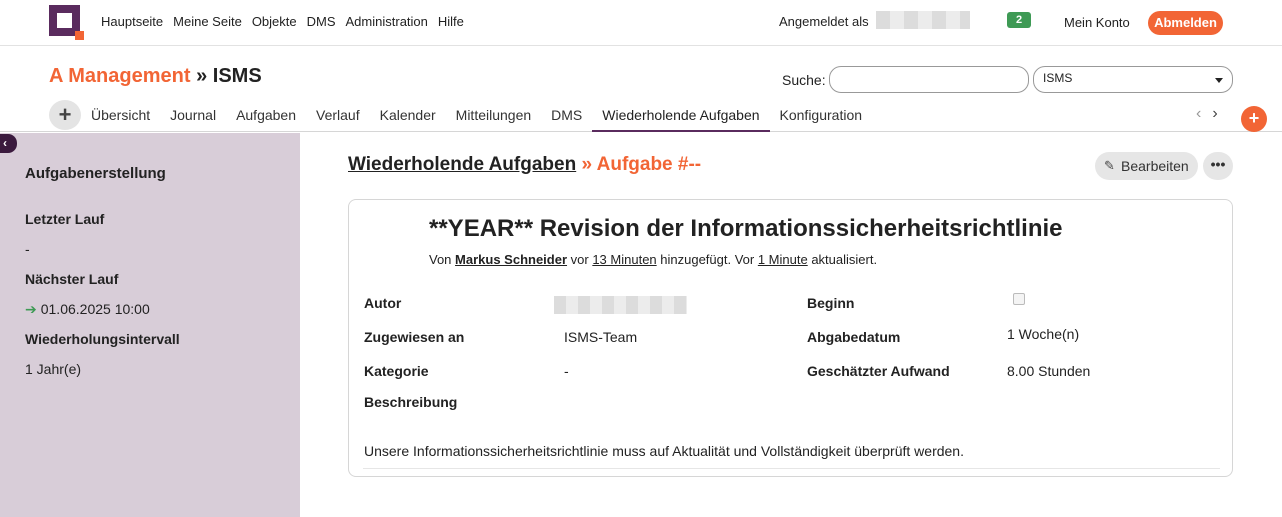 This screenshot has height=517, width=1282. What do you see at coordinates (923, 20) in the screenshot?
I see `redacted-username` at bounding box center [923, 20].